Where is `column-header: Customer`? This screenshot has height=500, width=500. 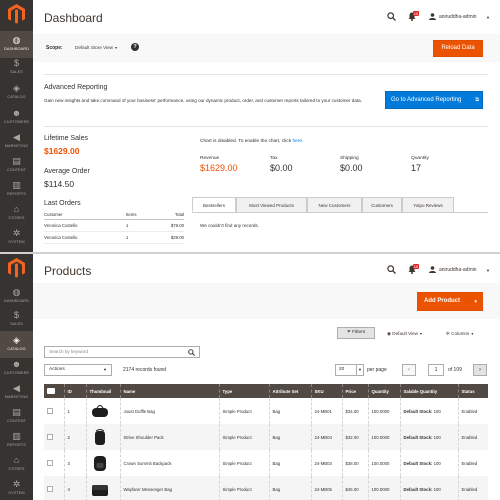
column-header: Customer is located at coordinates (85, 215).